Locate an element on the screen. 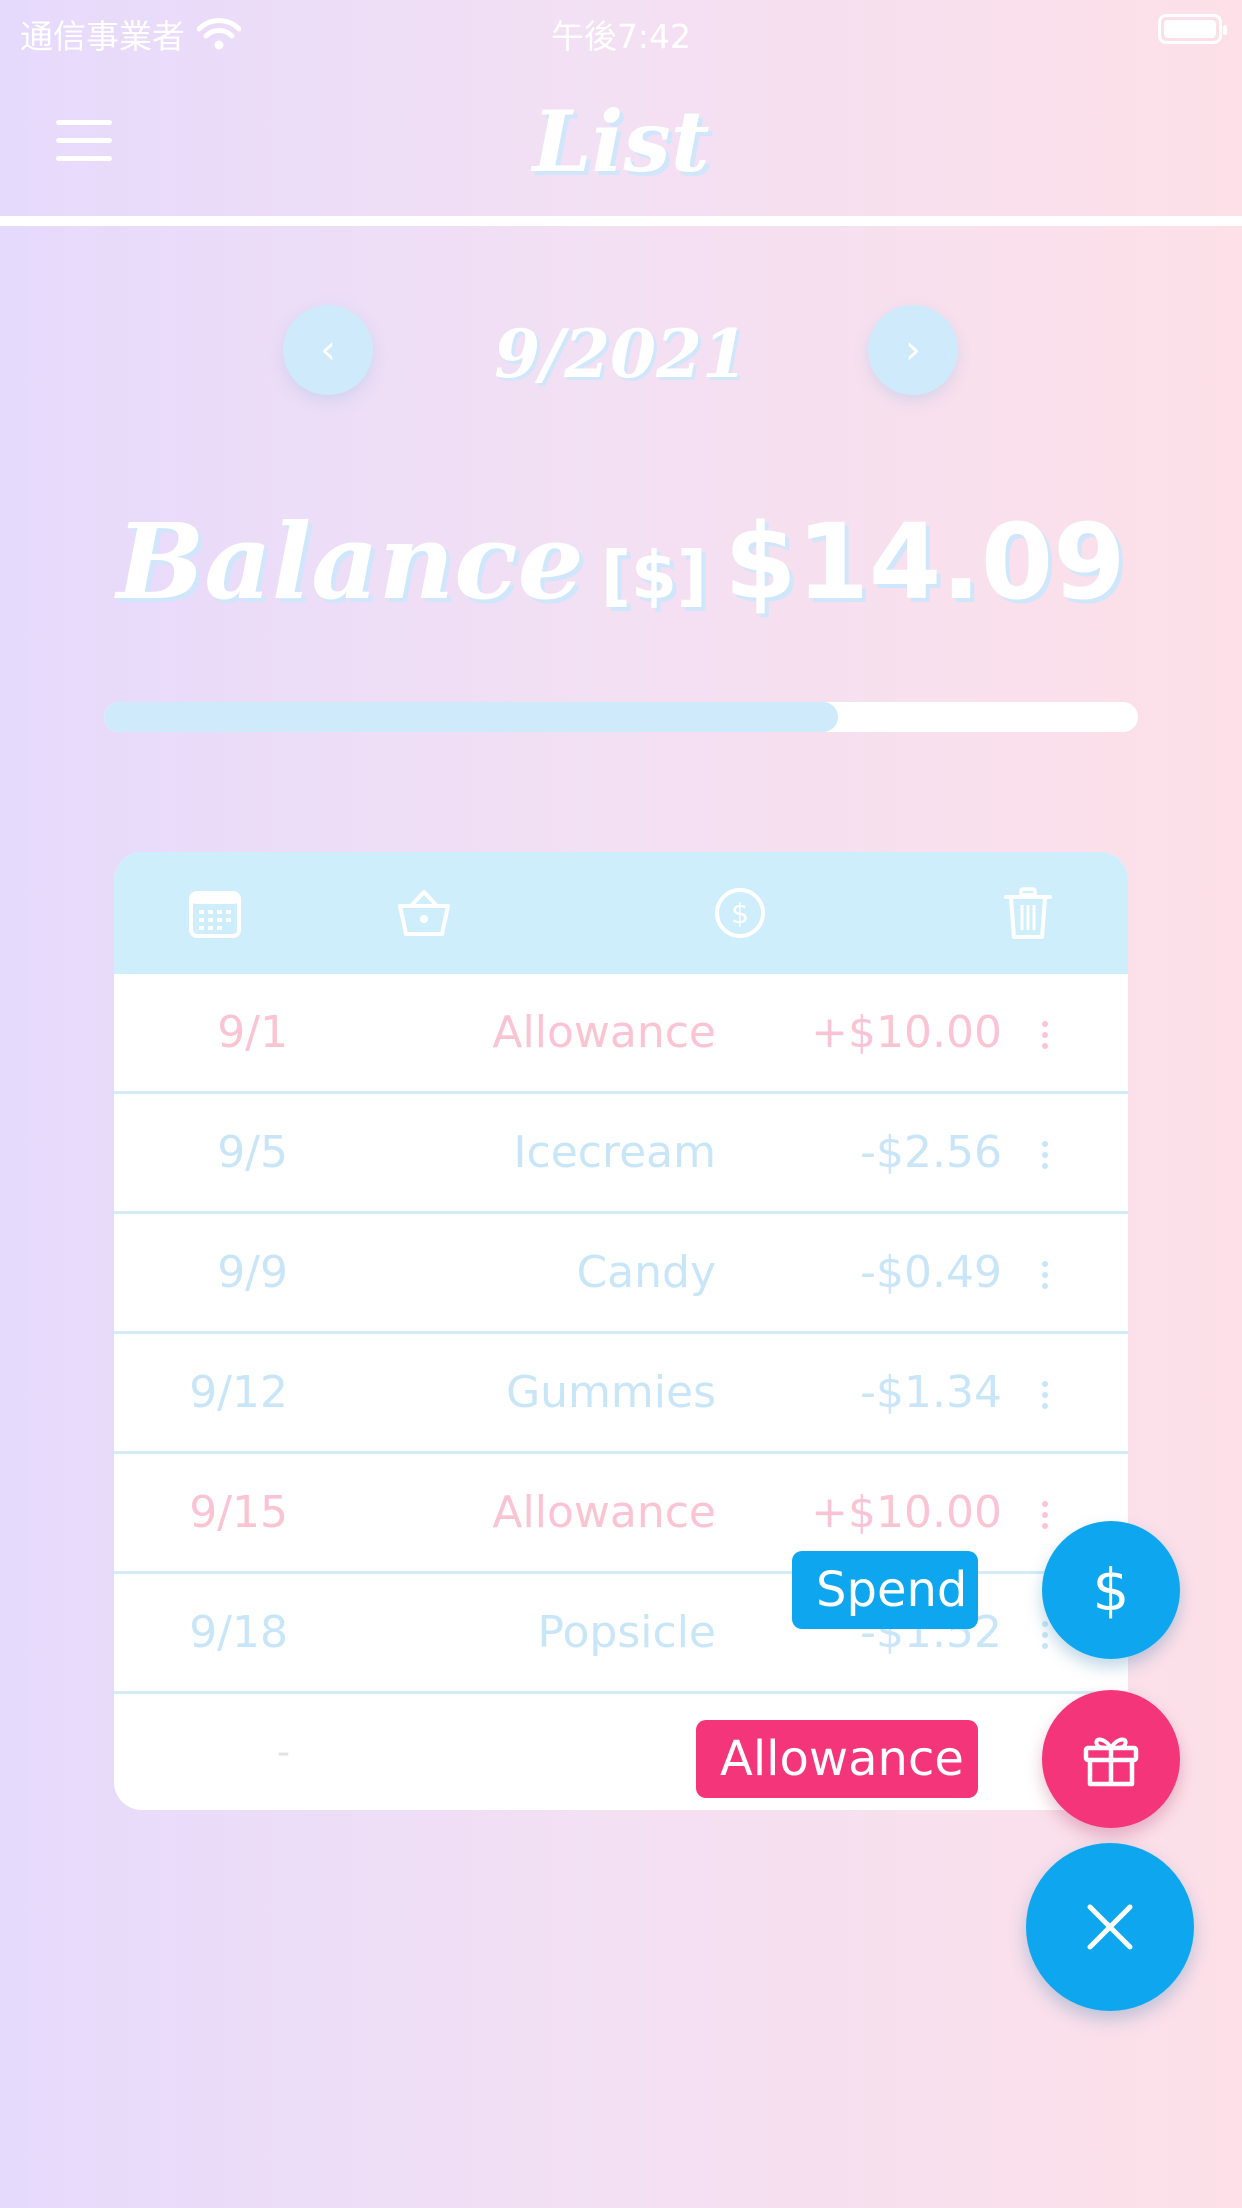 The image size is (1242, 2208). balance-amount: $14.09 is located at coordinates (925, 562).